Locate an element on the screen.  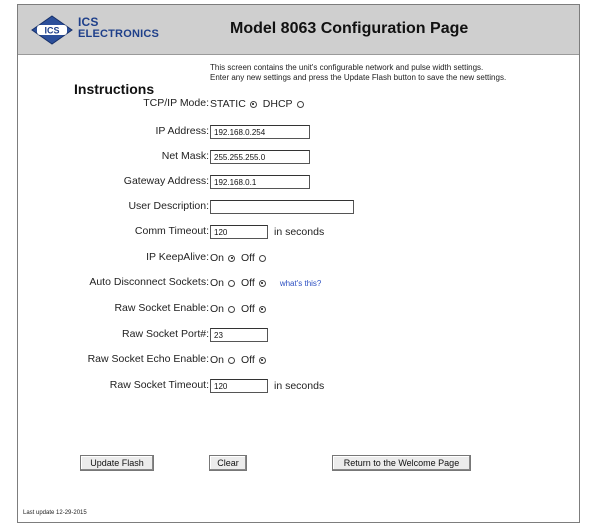
raw-socket-timeout-unit: in seconds is located at coordinates (299, 386).